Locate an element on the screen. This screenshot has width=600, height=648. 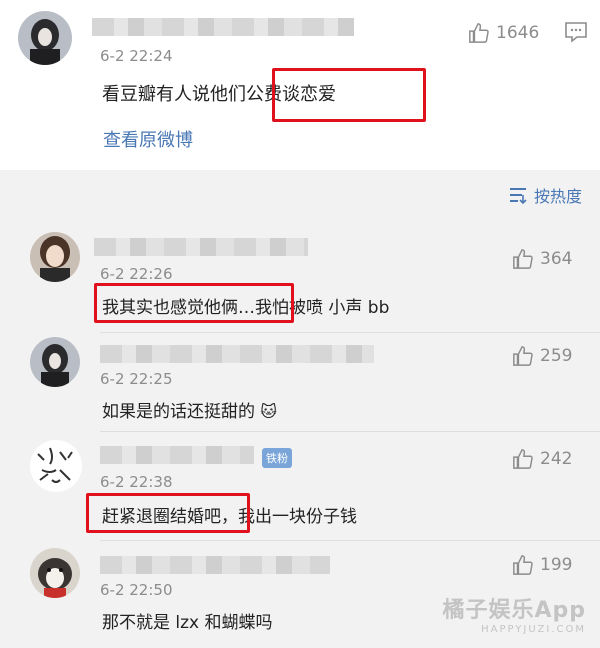
cat-emoji: 🐱 is located at coordinates (269, 411).